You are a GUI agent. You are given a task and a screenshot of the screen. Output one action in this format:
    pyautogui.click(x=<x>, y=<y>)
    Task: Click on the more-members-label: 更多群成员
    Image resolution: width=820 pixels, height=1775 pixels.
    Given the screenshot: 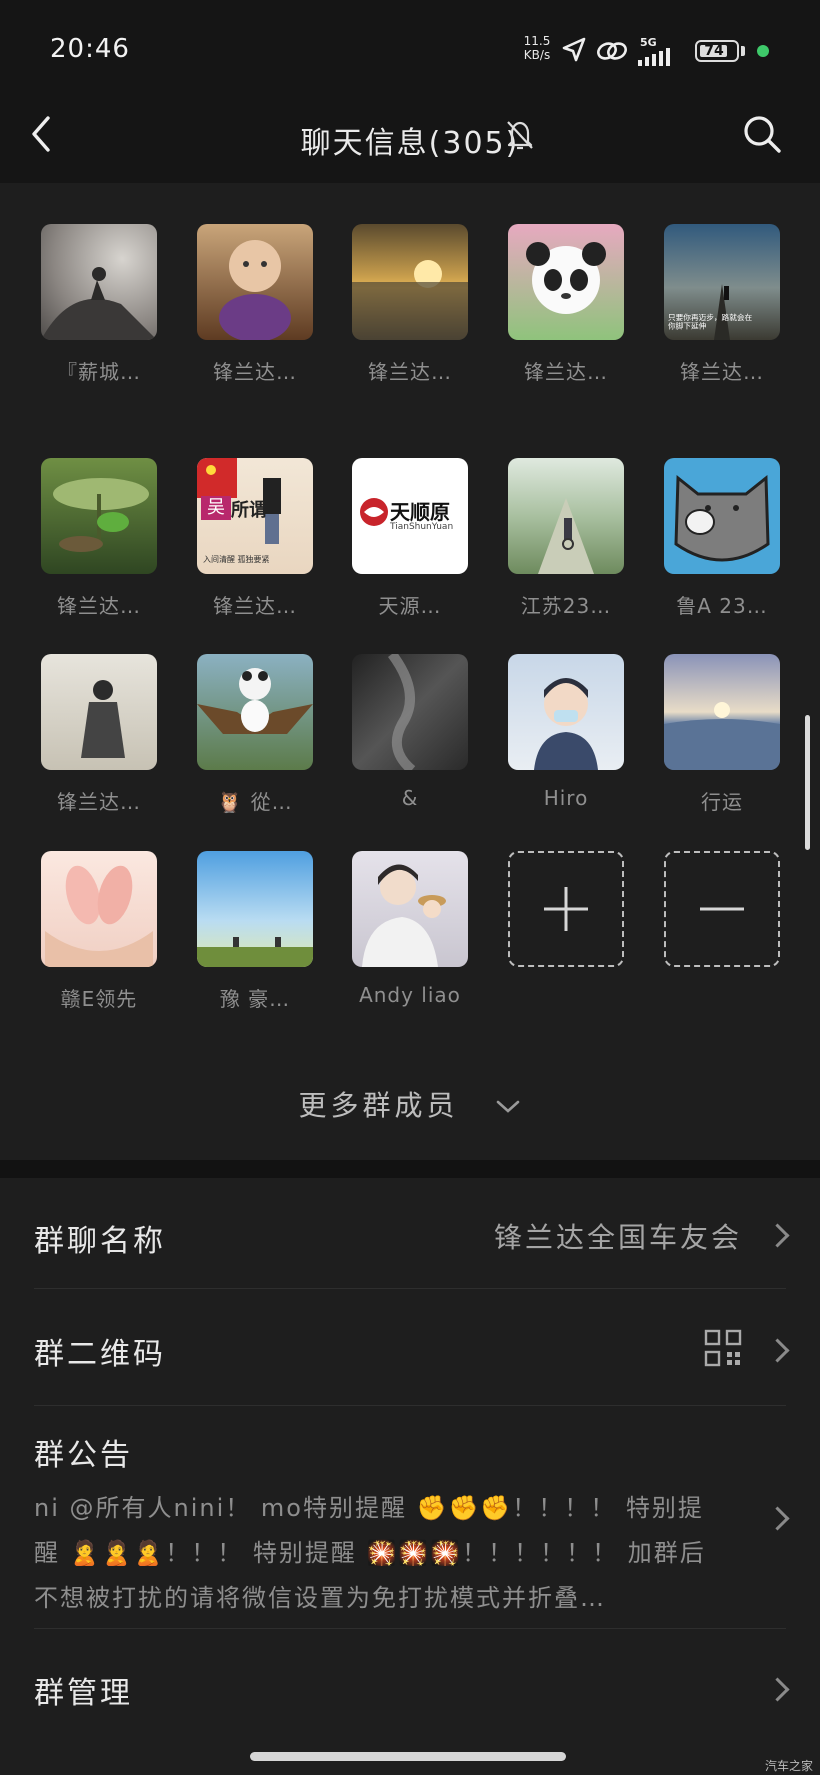 What is the action you would take?
    pyautogui.click(x=378, y=1105)
    